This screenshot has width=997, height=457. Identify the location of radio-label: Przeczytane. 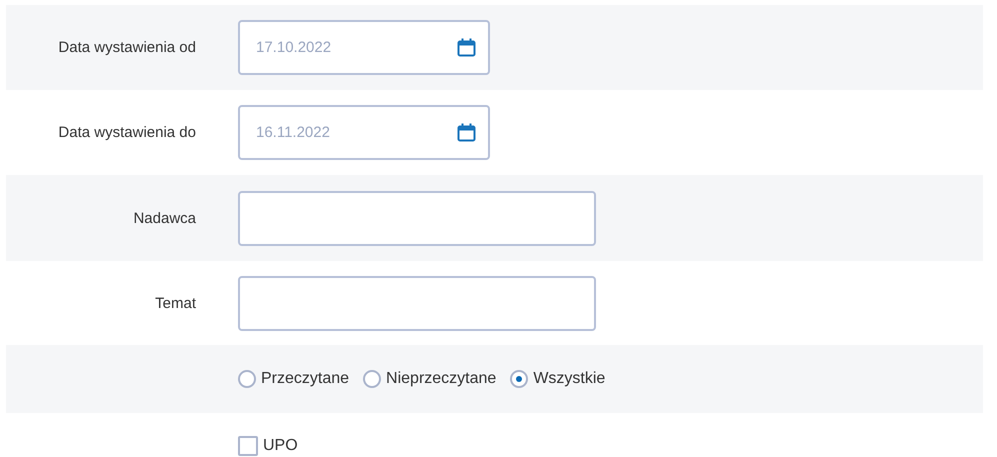
(305, 379).